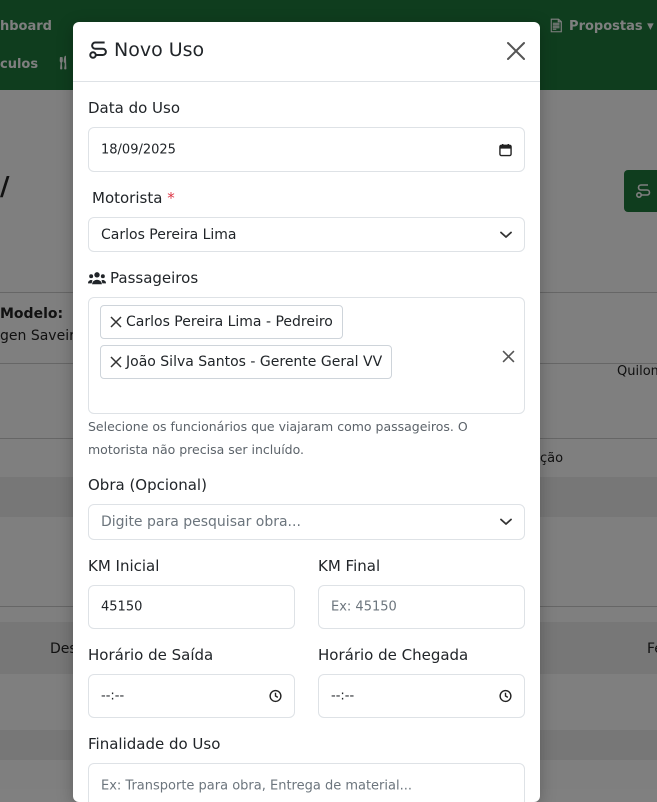 Image resolution: width=657 pixels, height=802 pixels. What do you see at coordinates (143, 278) in the screenshot?
I see `passageiros-label: Passageiros` at bounding box center [143, 278].